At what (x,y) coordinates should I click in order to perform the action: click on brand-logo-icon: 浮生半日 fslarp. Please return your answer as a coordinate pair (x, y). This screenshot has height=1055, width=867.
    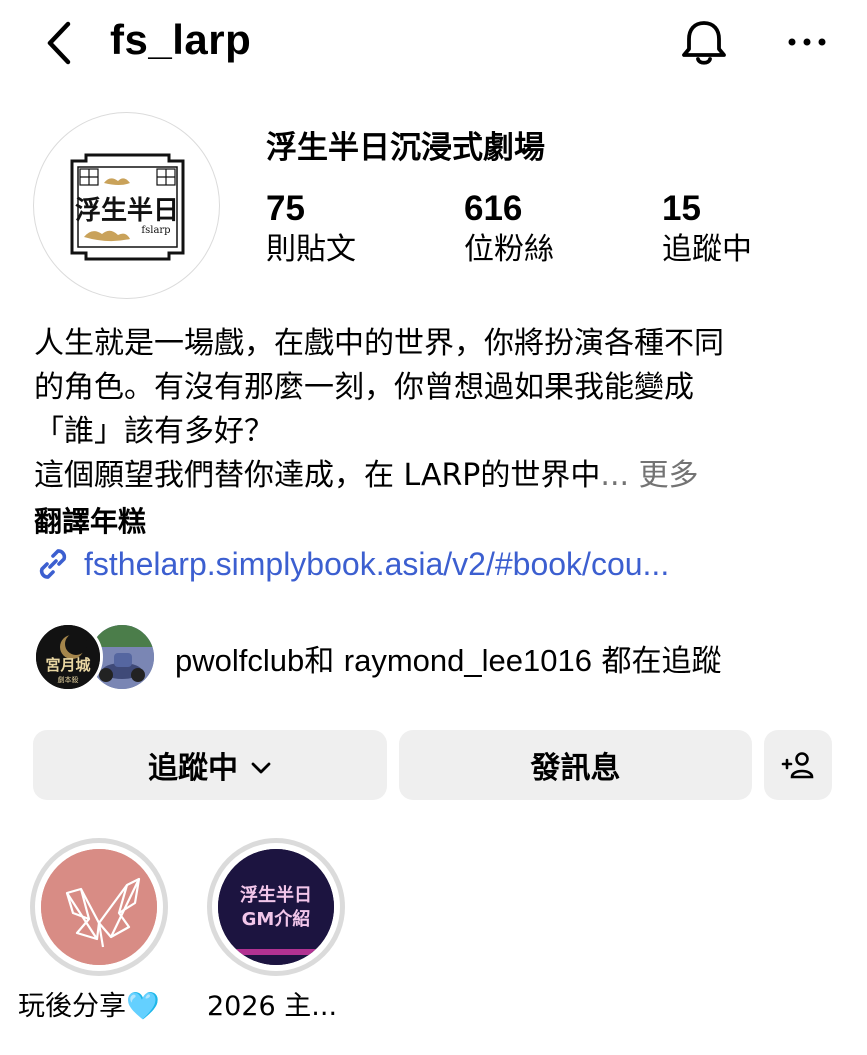
    Looking at the image, I should click on (127, 207).